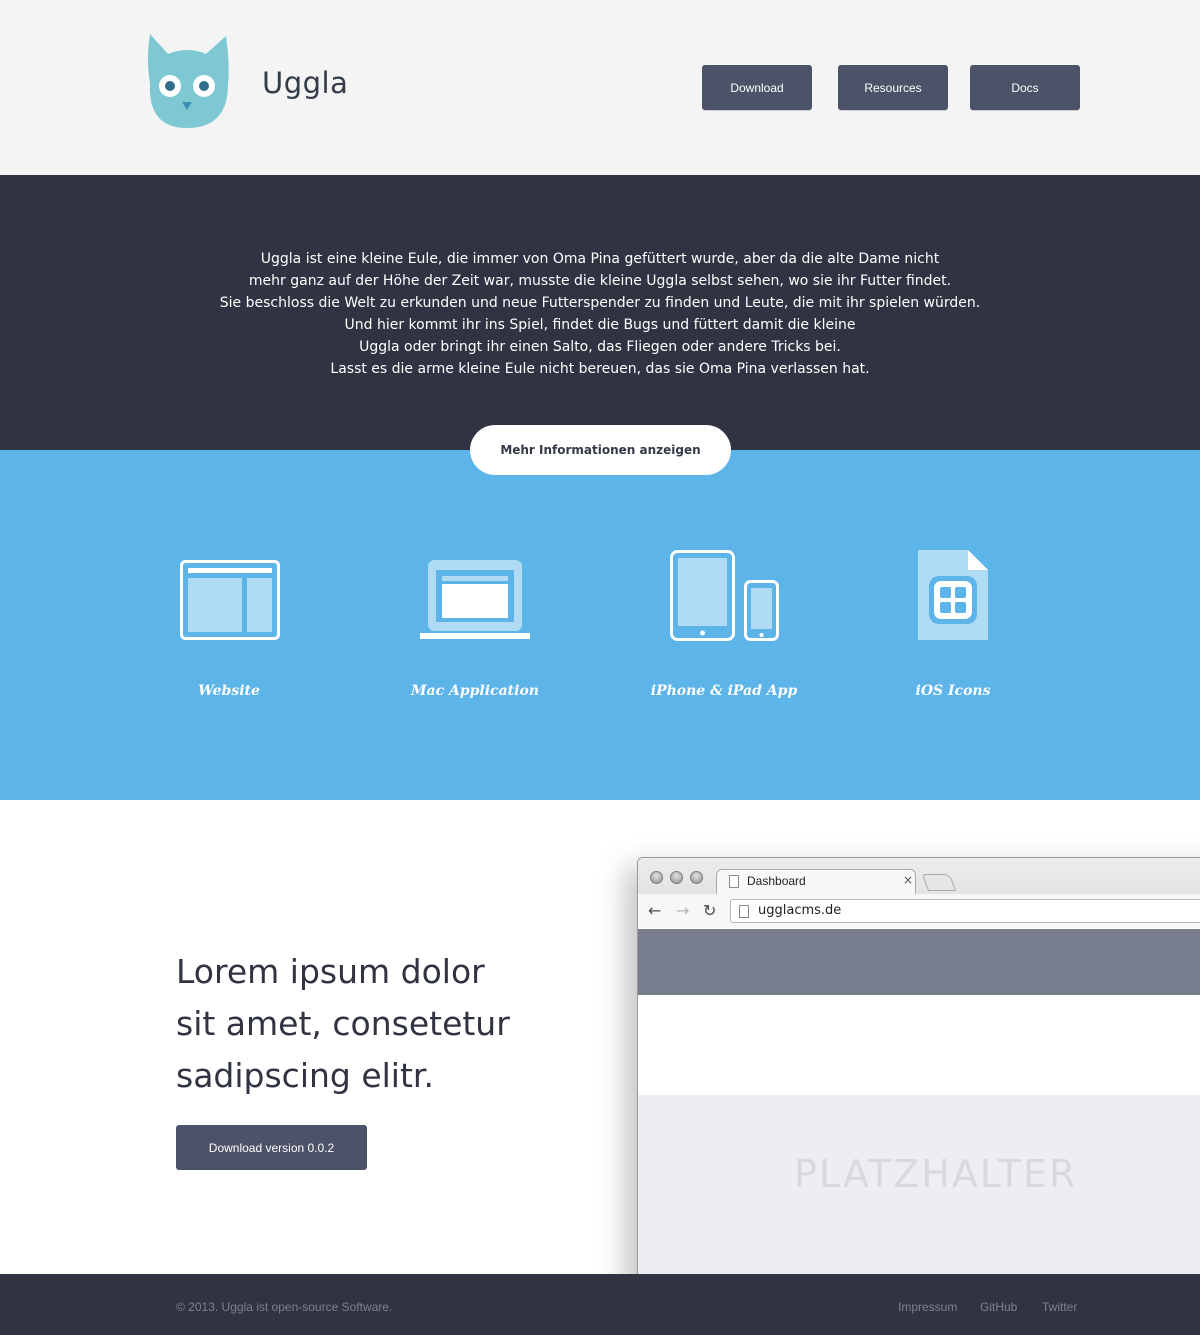  I want to click on laptop-icon, so click(475, 599).